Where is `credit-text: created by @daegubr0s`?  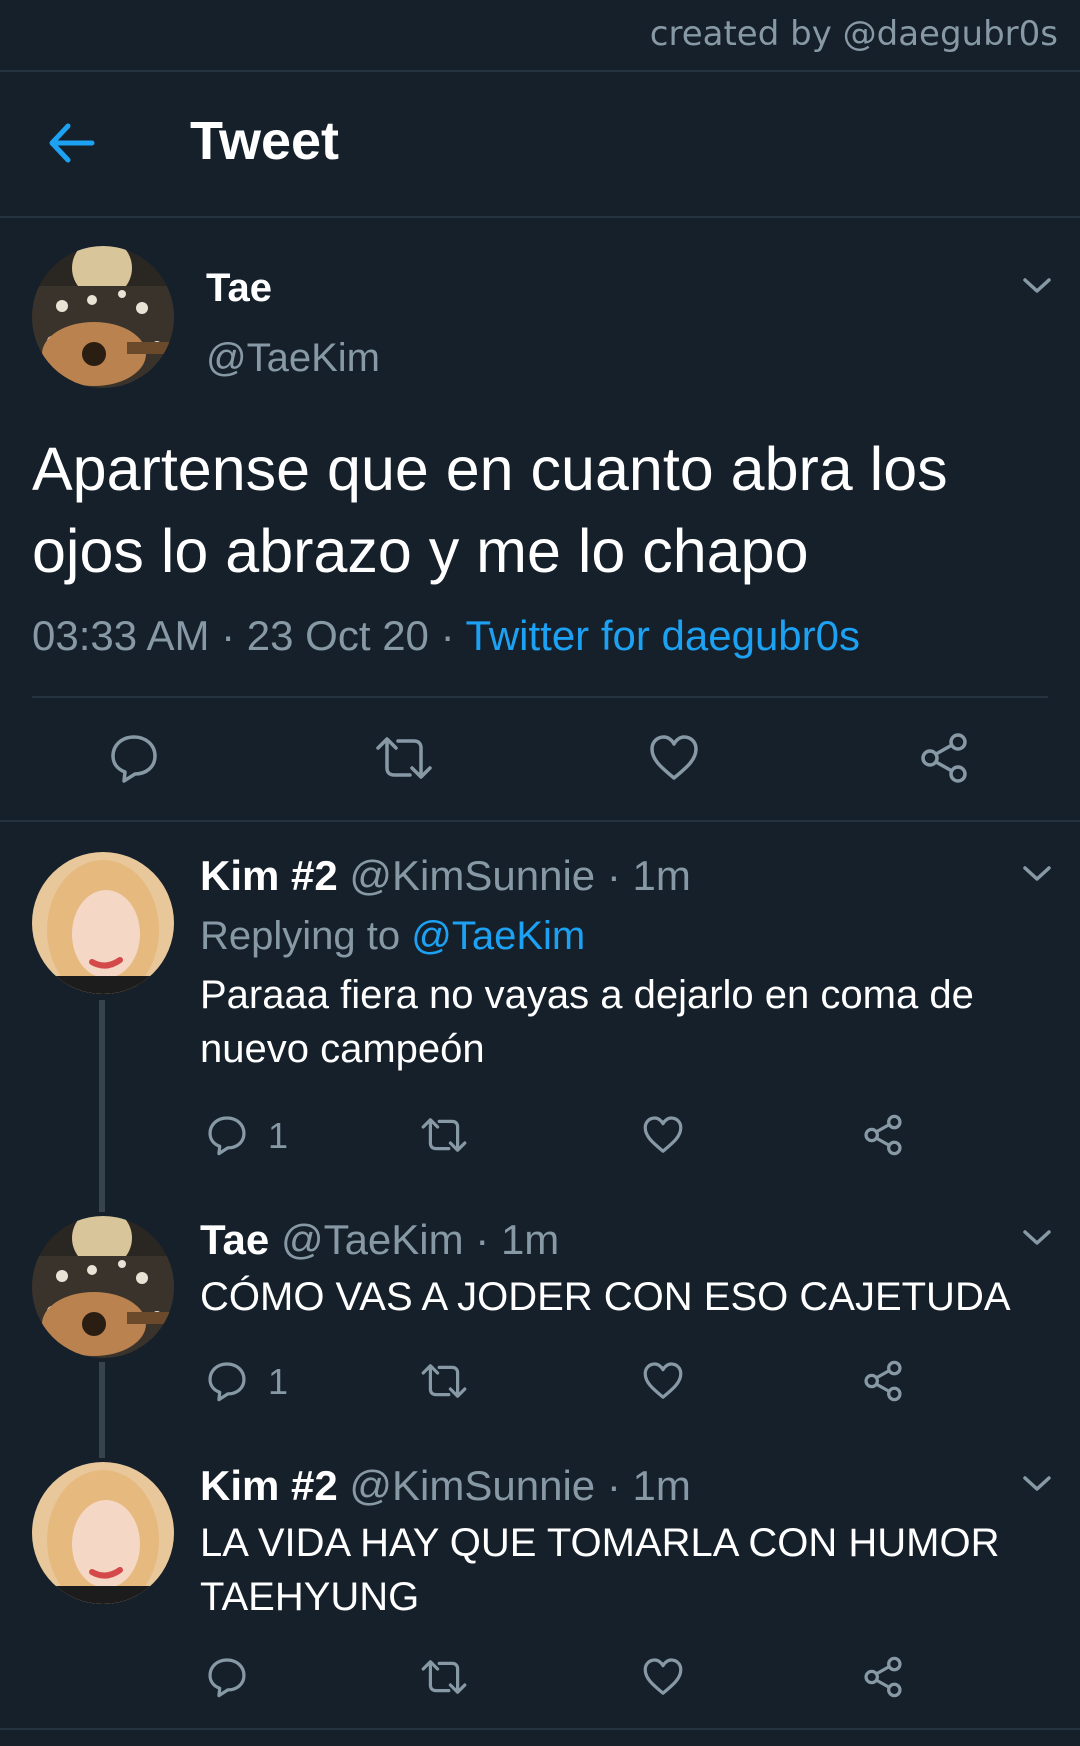
credit-text: created by @daegubr0s is located at coordinates (853, 34).